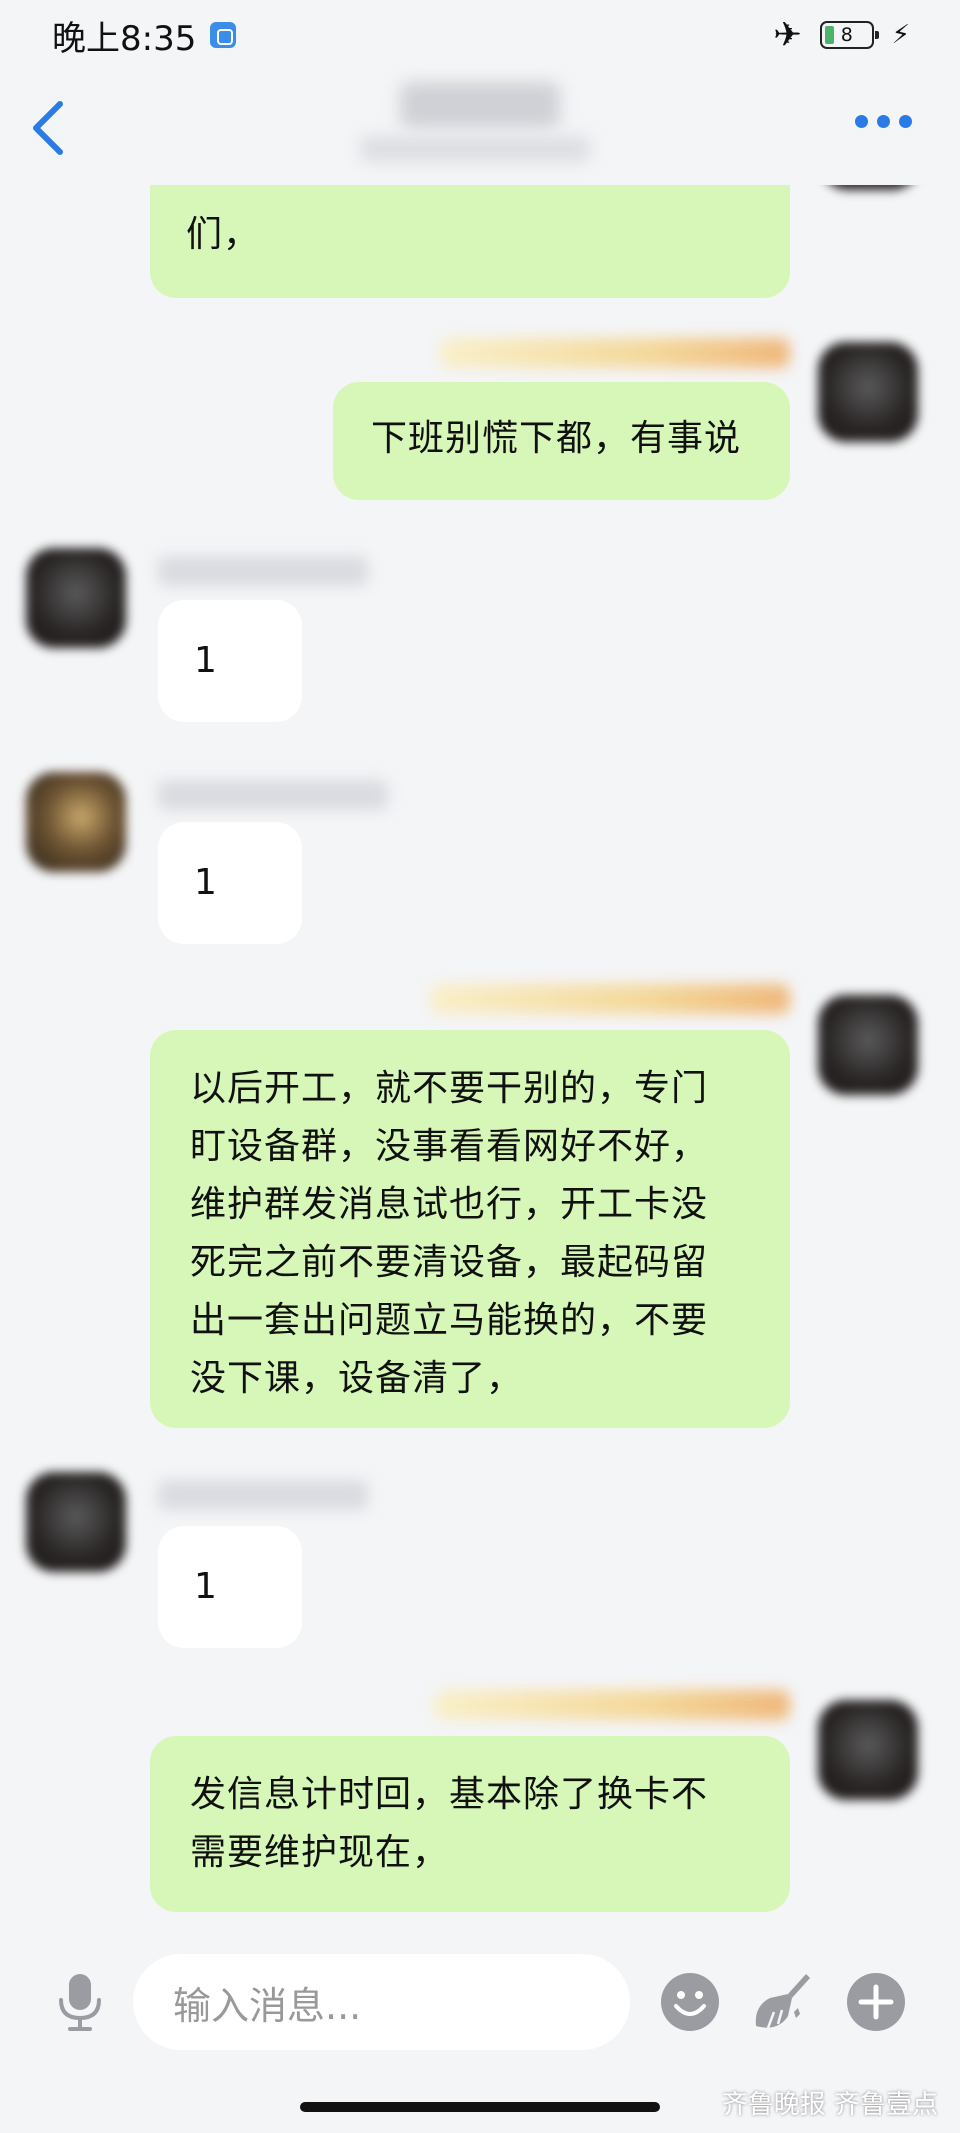 The width and height of the screenshot is (960, 2133). I want to click on message-text: 下班别慌下都，有事说, so click(556, 438).